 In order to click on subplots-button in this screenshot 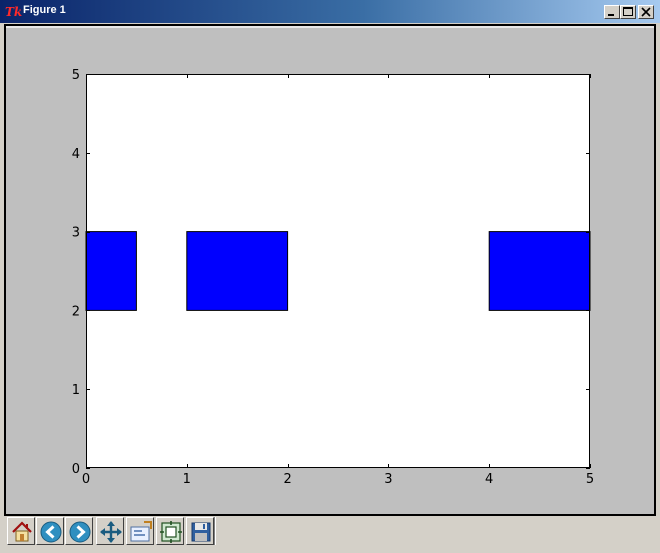, I will do `click(170, 531)`.